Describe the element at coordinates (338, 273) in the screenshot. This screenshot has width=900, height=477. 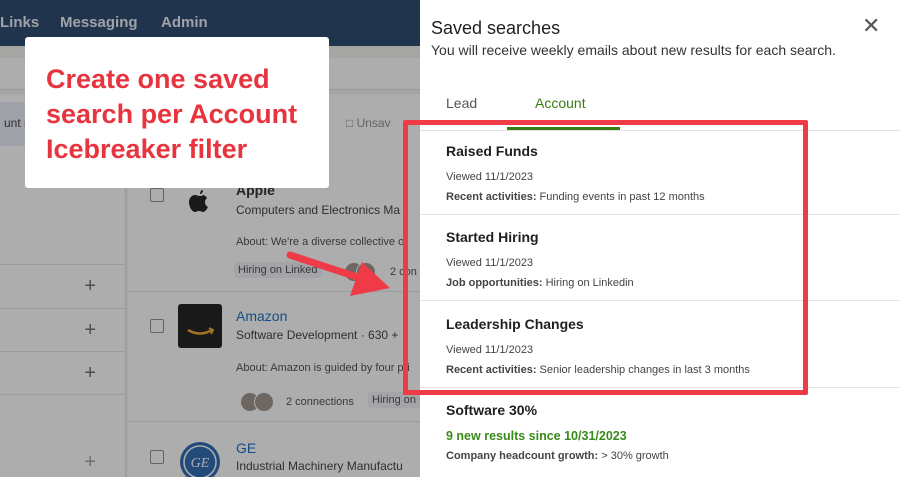
I see `annotation-arrow-icon` at that location.